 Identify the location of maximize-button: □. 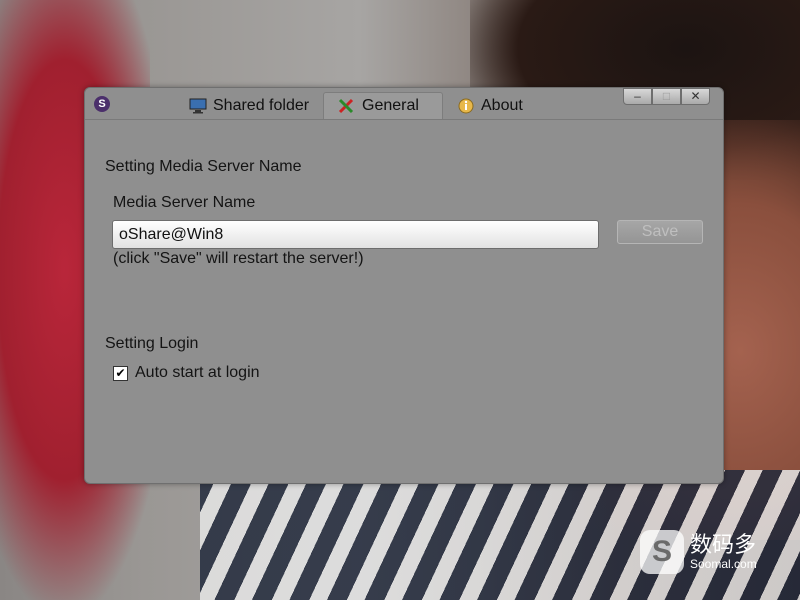
(666, 96).